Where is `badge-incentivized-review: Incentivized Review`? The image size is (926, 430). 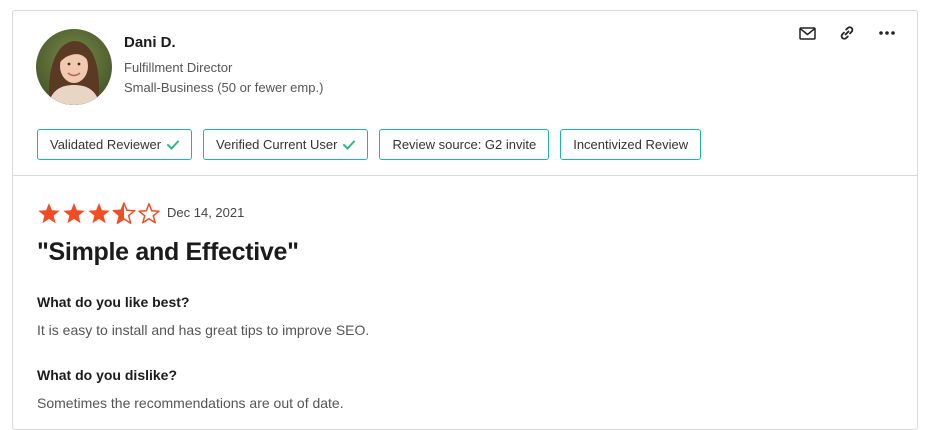 badge-incentivized-review: Incentivized Review is located at coordinates (631, 144).